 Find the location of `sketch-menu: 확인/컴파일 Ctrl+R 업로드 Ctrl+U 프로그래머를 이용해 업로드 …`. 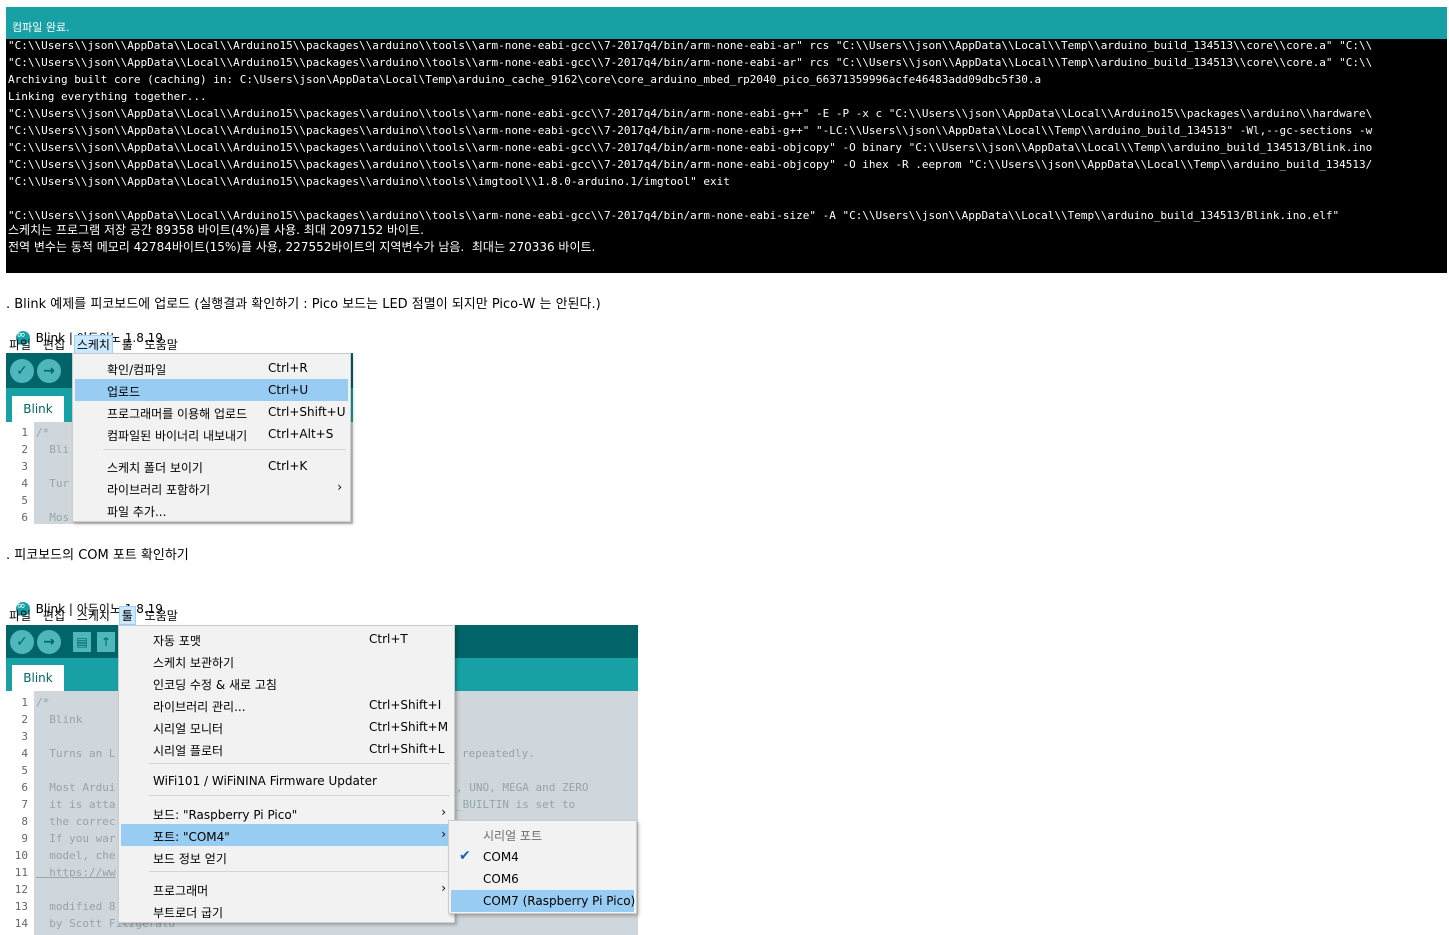

sketch-menu: 확인/컴파일 Ctrl+R 업로드 Ctrl+U 프로그래머를 이용해 업로드 … is located at coordinates (211, 437).